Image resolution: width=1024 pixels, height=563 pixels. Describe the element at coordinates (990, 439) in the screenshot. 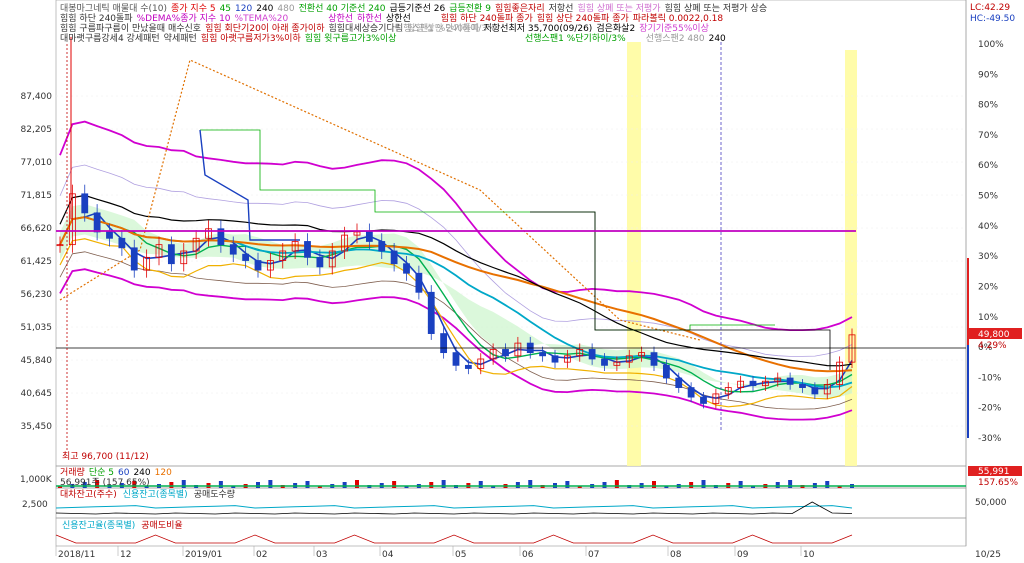

I see `pct-tick-label: -30%` at that location.